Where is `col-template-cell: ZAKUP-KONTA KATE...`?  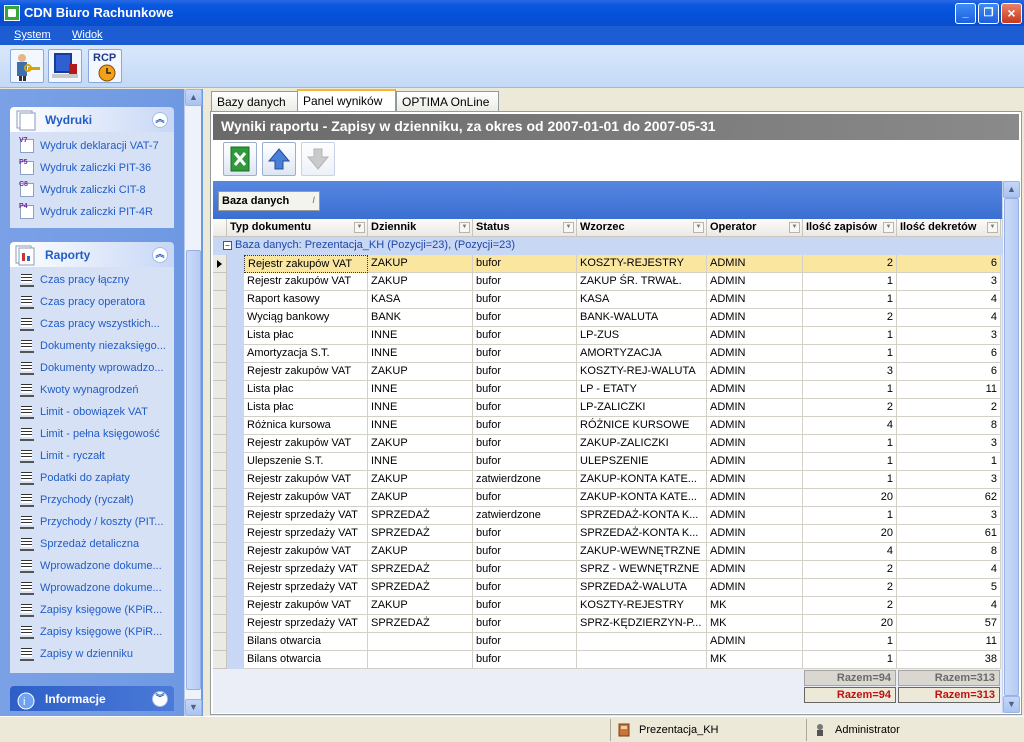
col-template-cell: ZAKUP-KONTA KATE... is located at coordinates (642, 498).